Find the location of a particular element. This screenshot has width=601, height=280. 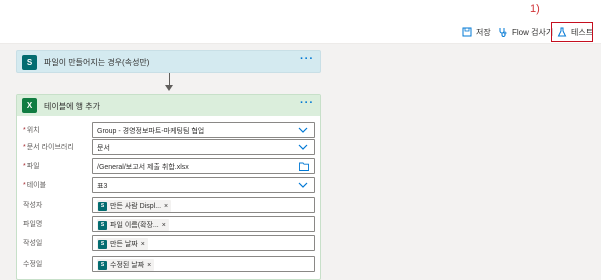

dynamic-content-token: S 파일 이름(확장... × is located at coordinates (133, 225).